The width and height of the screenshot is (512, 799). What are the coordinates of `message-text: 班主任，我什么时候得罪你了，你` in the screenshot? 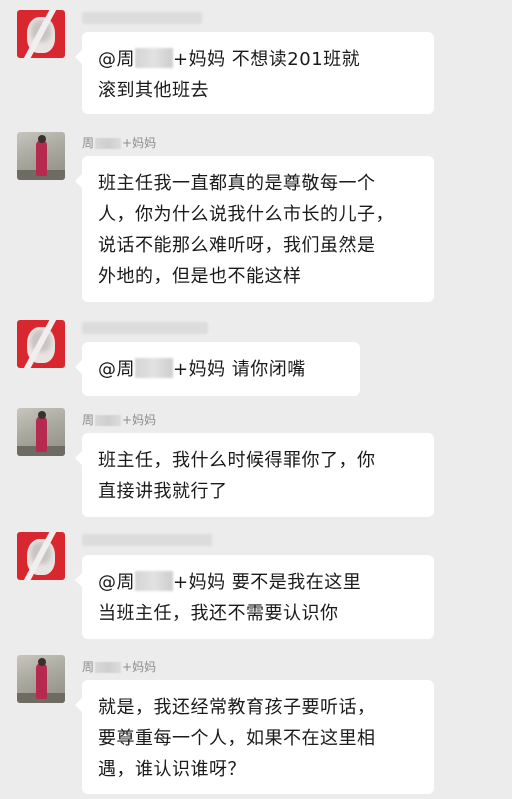 It's located at (237, 460).